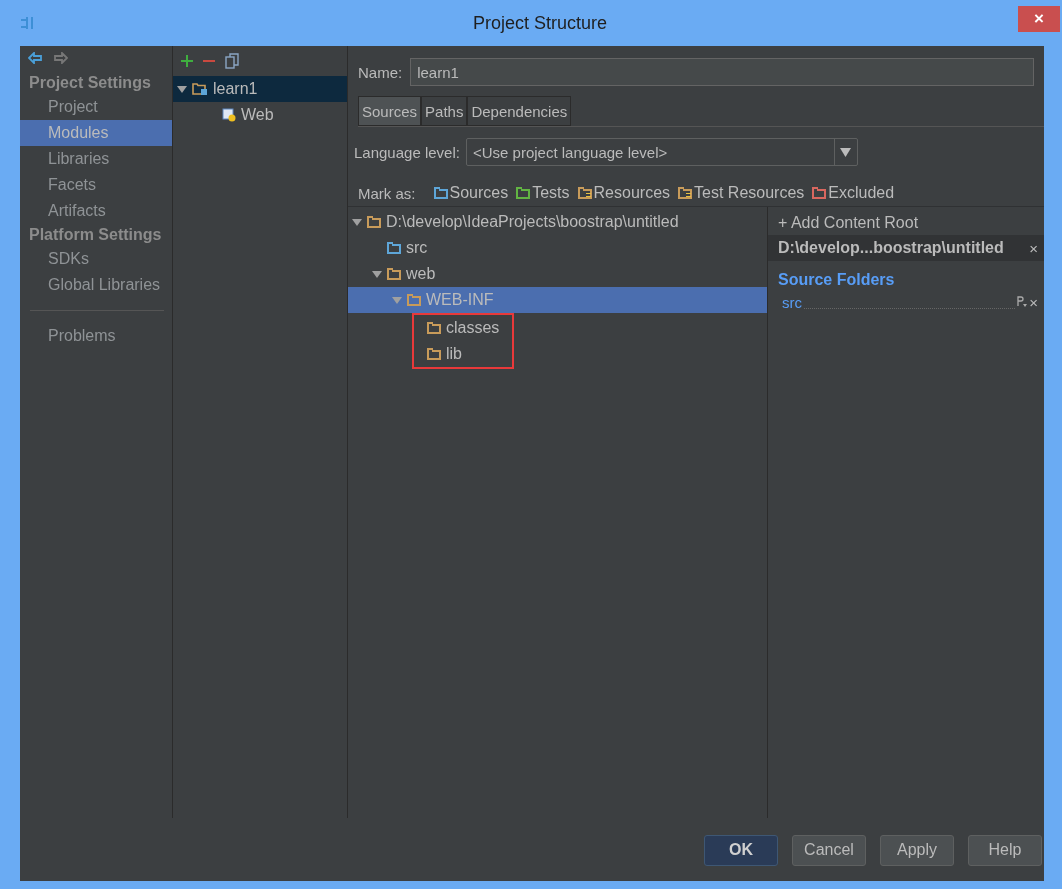 Image resolution: width=1062 pixels, height=889 pixels. What do you see at coordinates (390, 111) in the screenshot?
I see `tab: Sources` at bounding box center [390, 111].